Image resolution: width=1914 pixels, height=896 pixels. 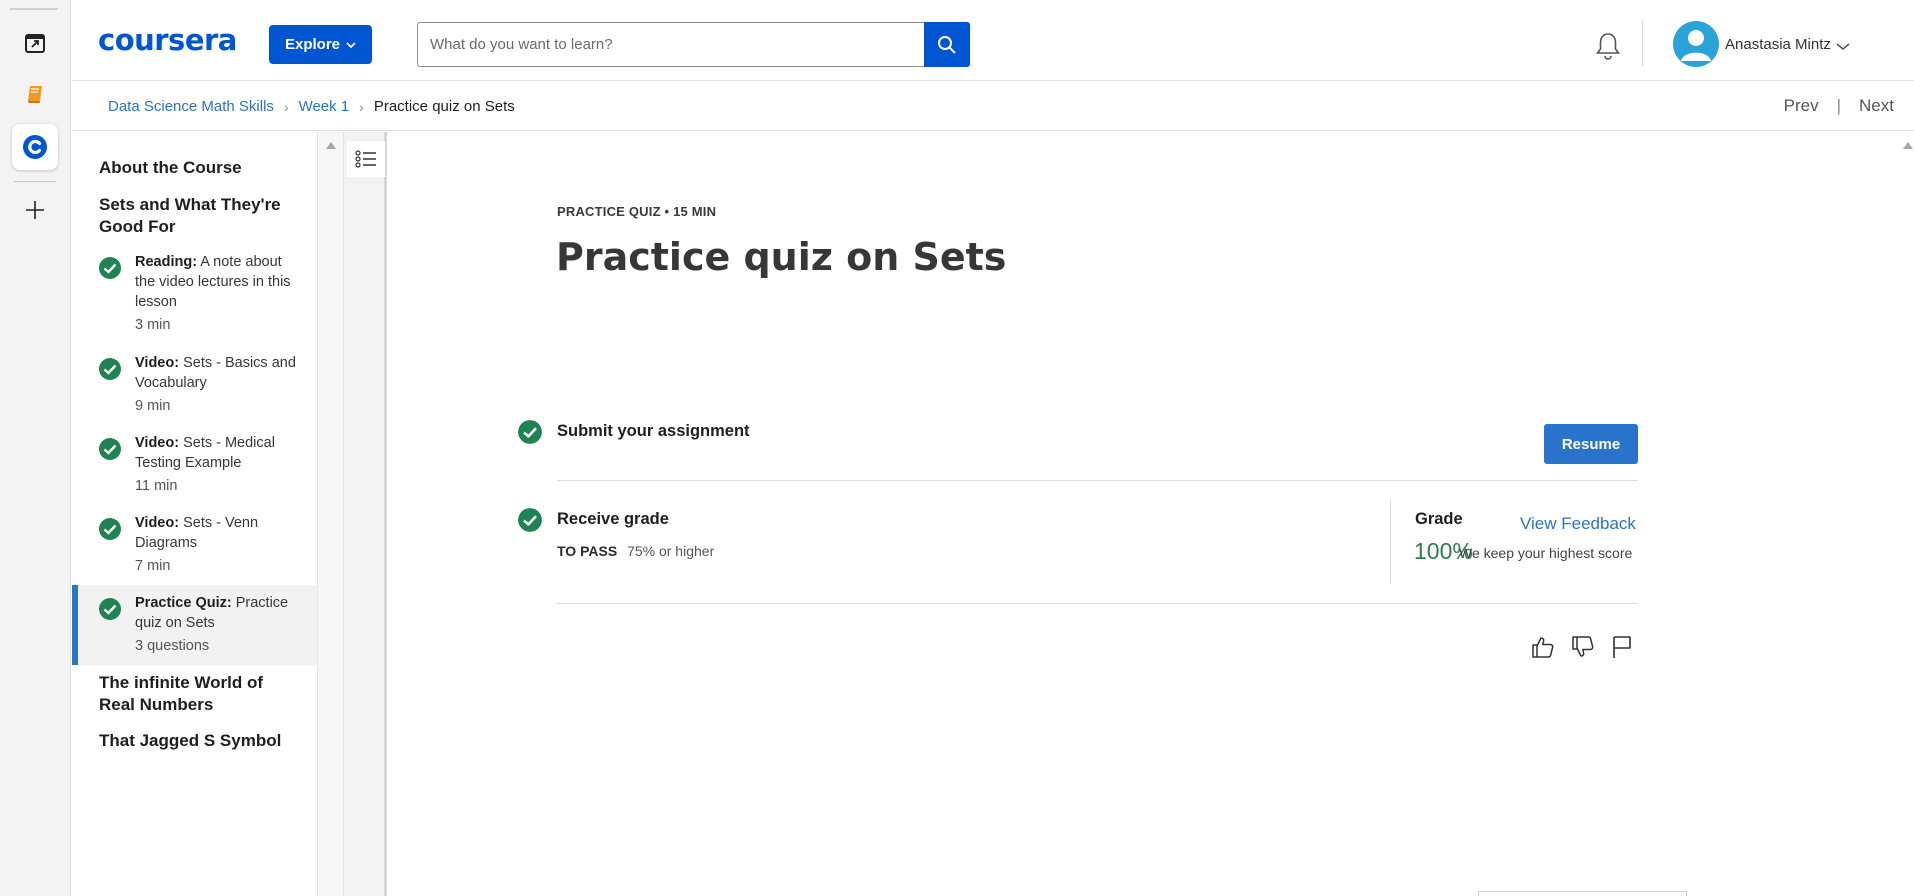 I want to click on toc-rail, so click(x=365, y=514).